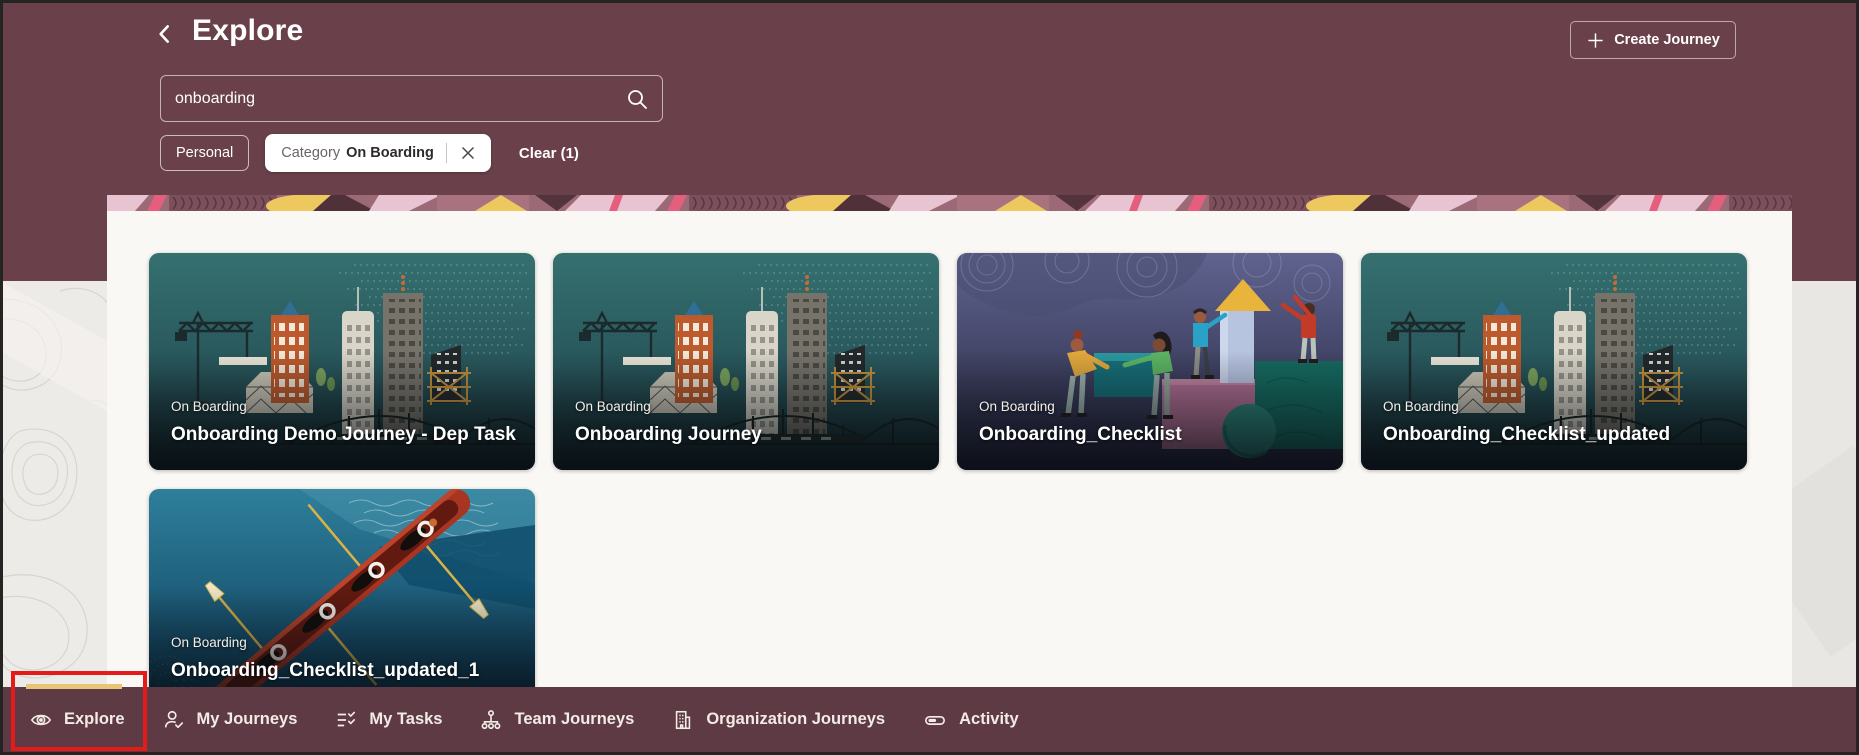 The height and width of the screenshot is (755, 1859). I want to click on create-journey-button: Create Journey, so click(1653, 40).